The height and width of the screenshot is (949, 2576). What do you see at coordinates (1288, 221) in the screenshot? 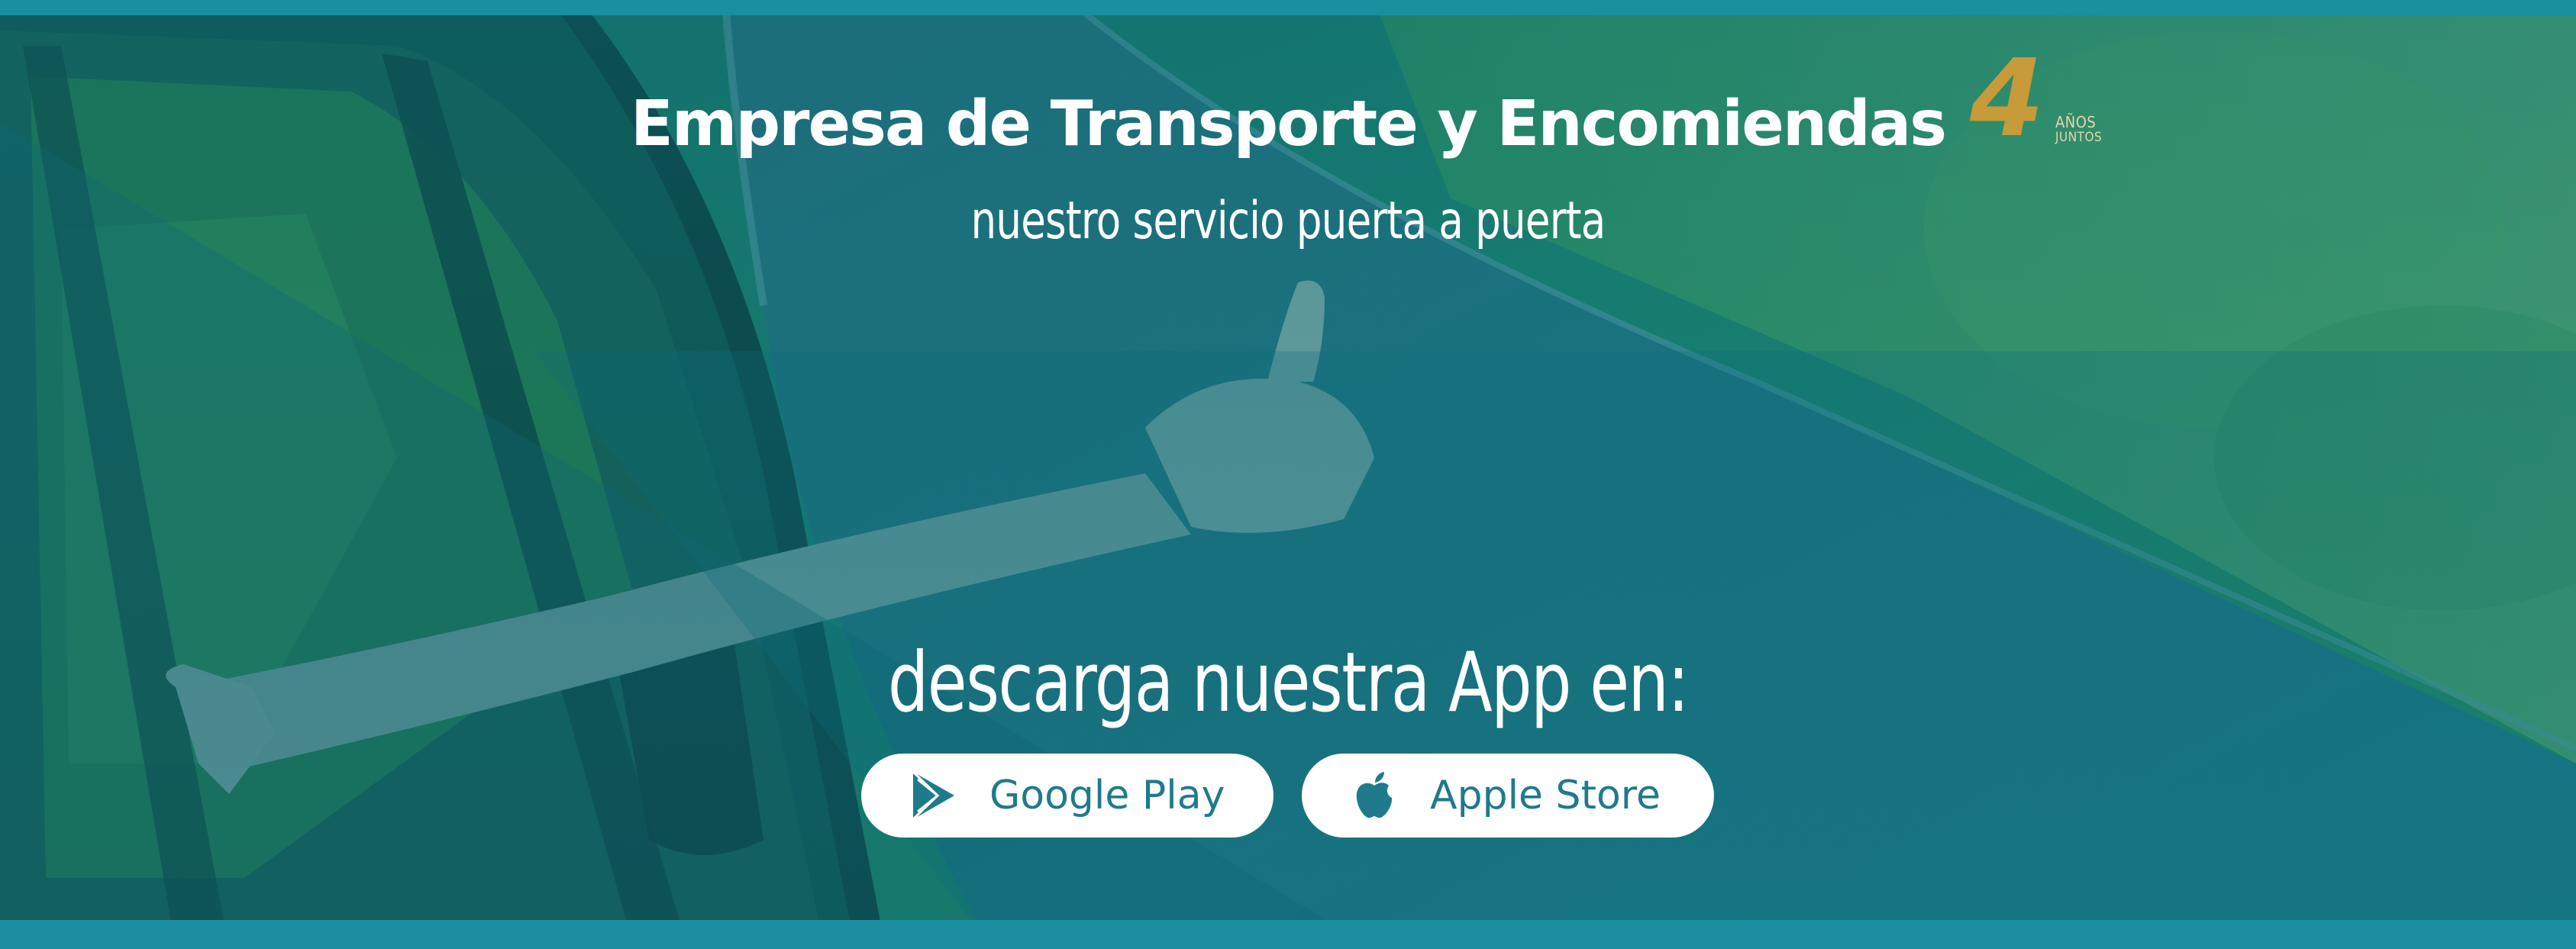
I see `tagline: nuestro servicio puerta a puerta` at bounding box center [1288, 221].